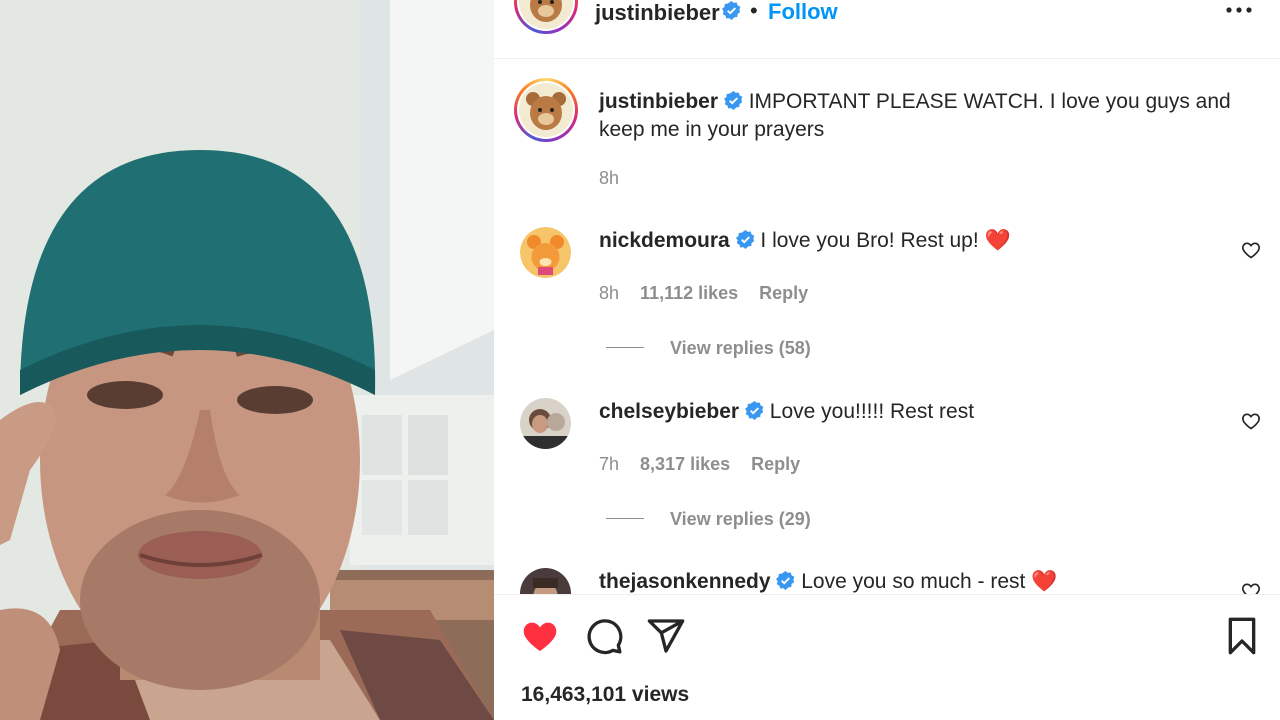 This screenshot has width=1280, height=720. I want to click on comment-meta: 7h 8,317 likes Reply, so click(707, 464).